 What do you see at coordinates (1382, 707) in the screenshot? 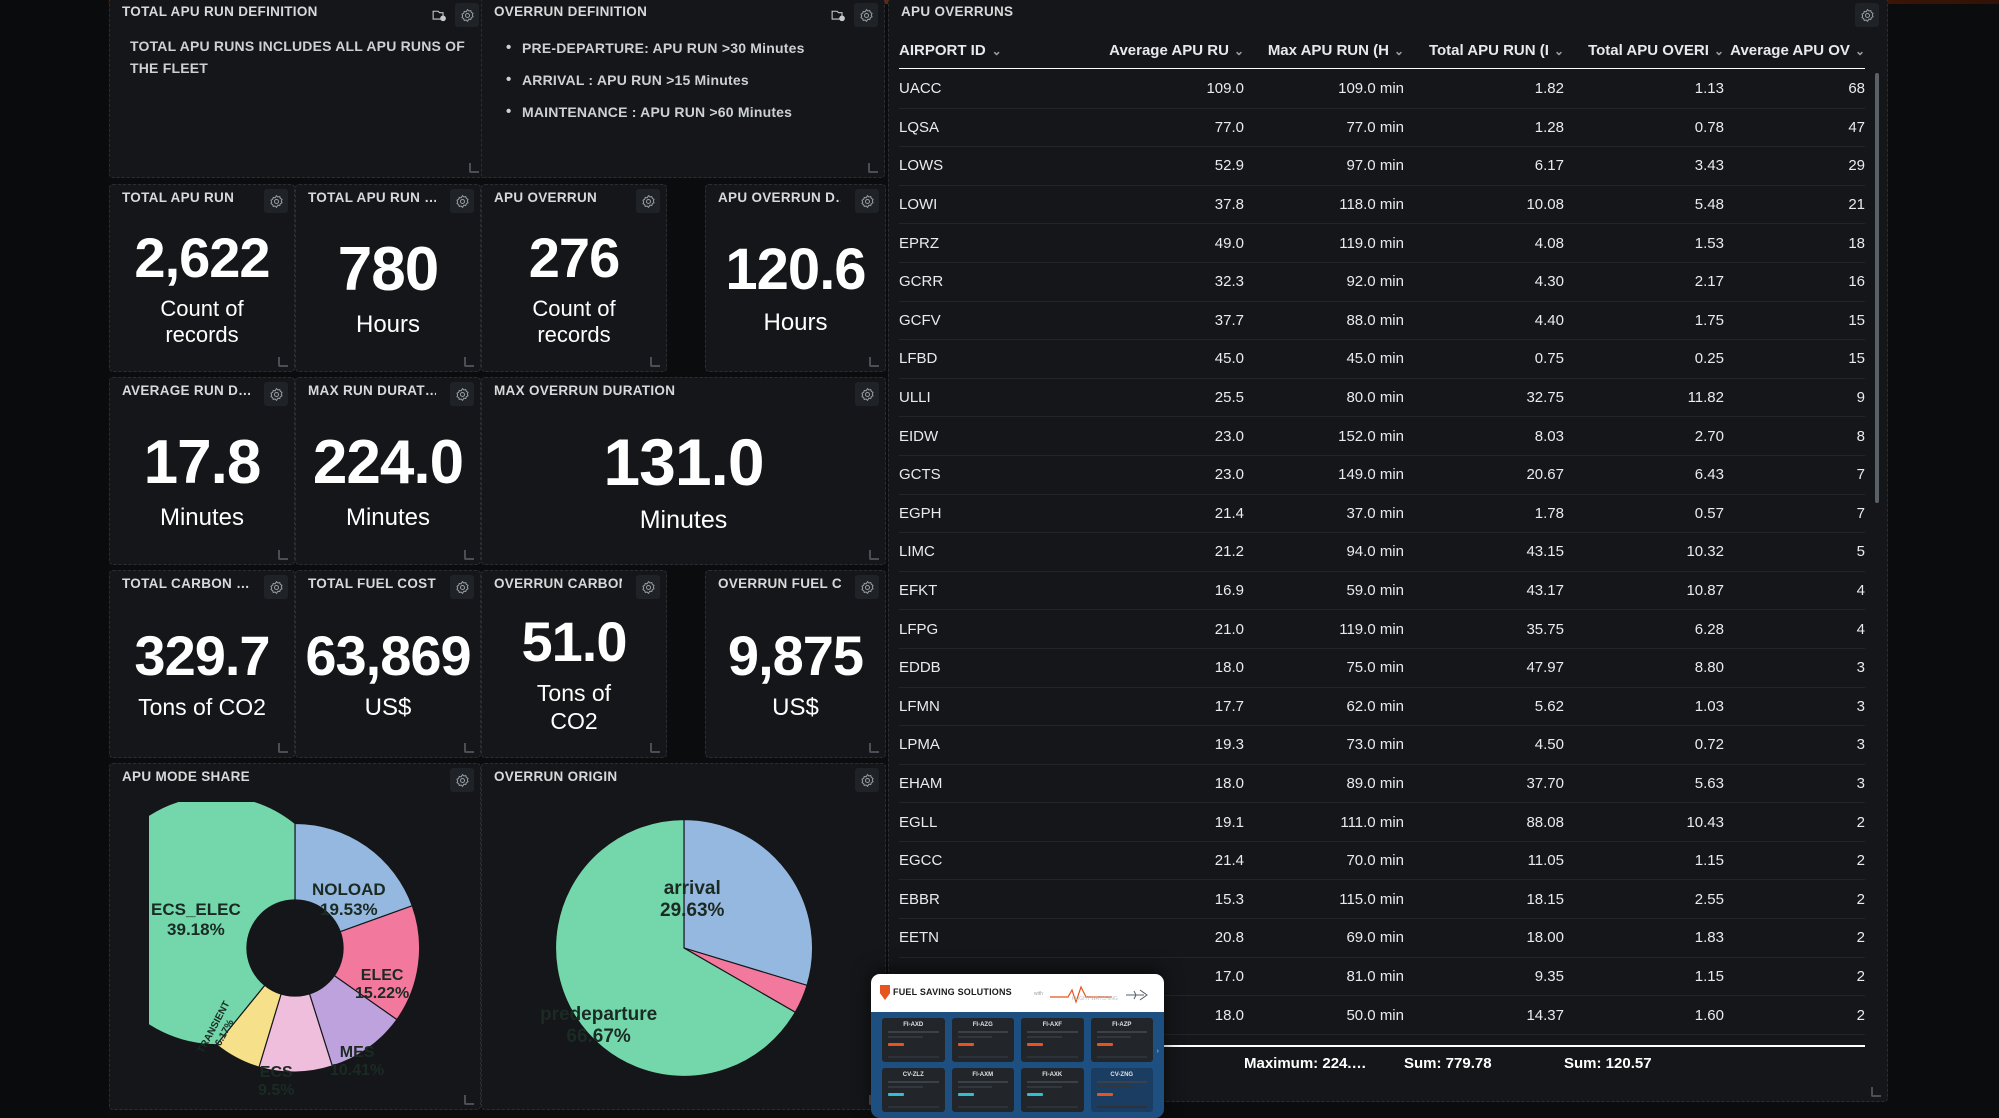
I see `table-row: LFMN 17.7 62.0 min 5.62 1.03 3` at bounding box center [1382, 707].